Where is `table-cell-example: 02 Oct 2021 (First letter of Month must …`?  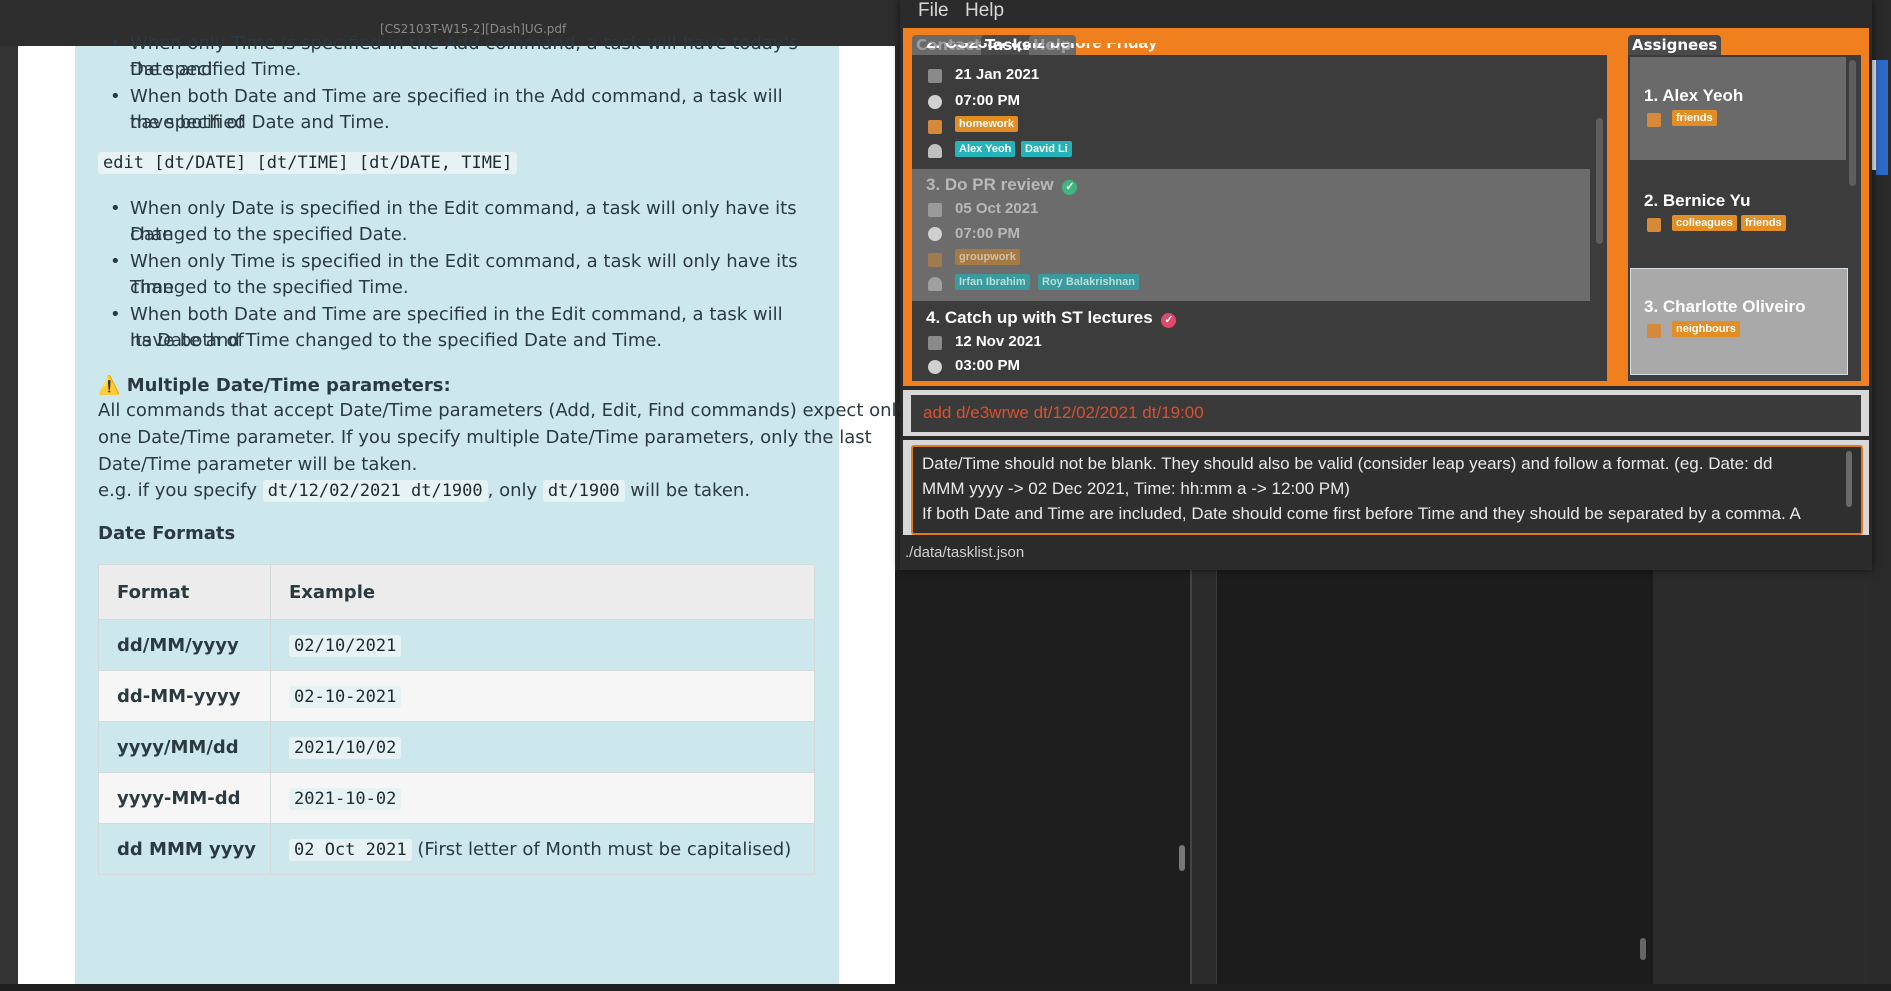
table-cell-example: 02 Oct 2021 (First letter of Month must … is located at coordinates (542, 849).